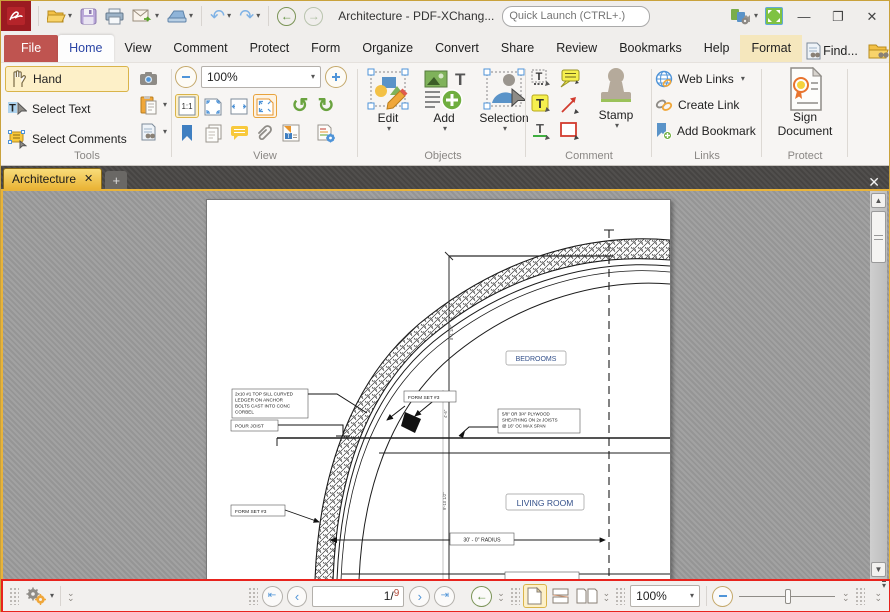 This screenshot has height=612, width=890. I want to click on close-document-button: ✕, so click(874, 182).